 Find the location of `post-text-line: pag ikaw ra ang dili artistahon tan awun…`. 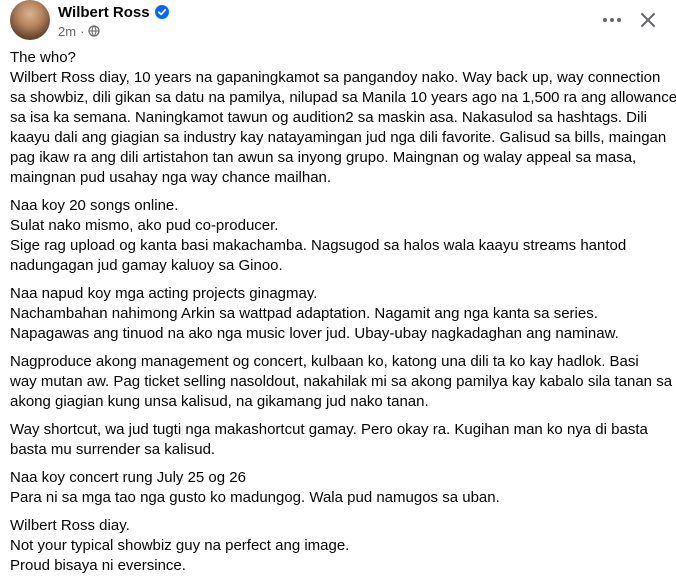

post-text-line: pag ikaw ra ang dili artistahon tan awun… is located at coordinates (323, 157).